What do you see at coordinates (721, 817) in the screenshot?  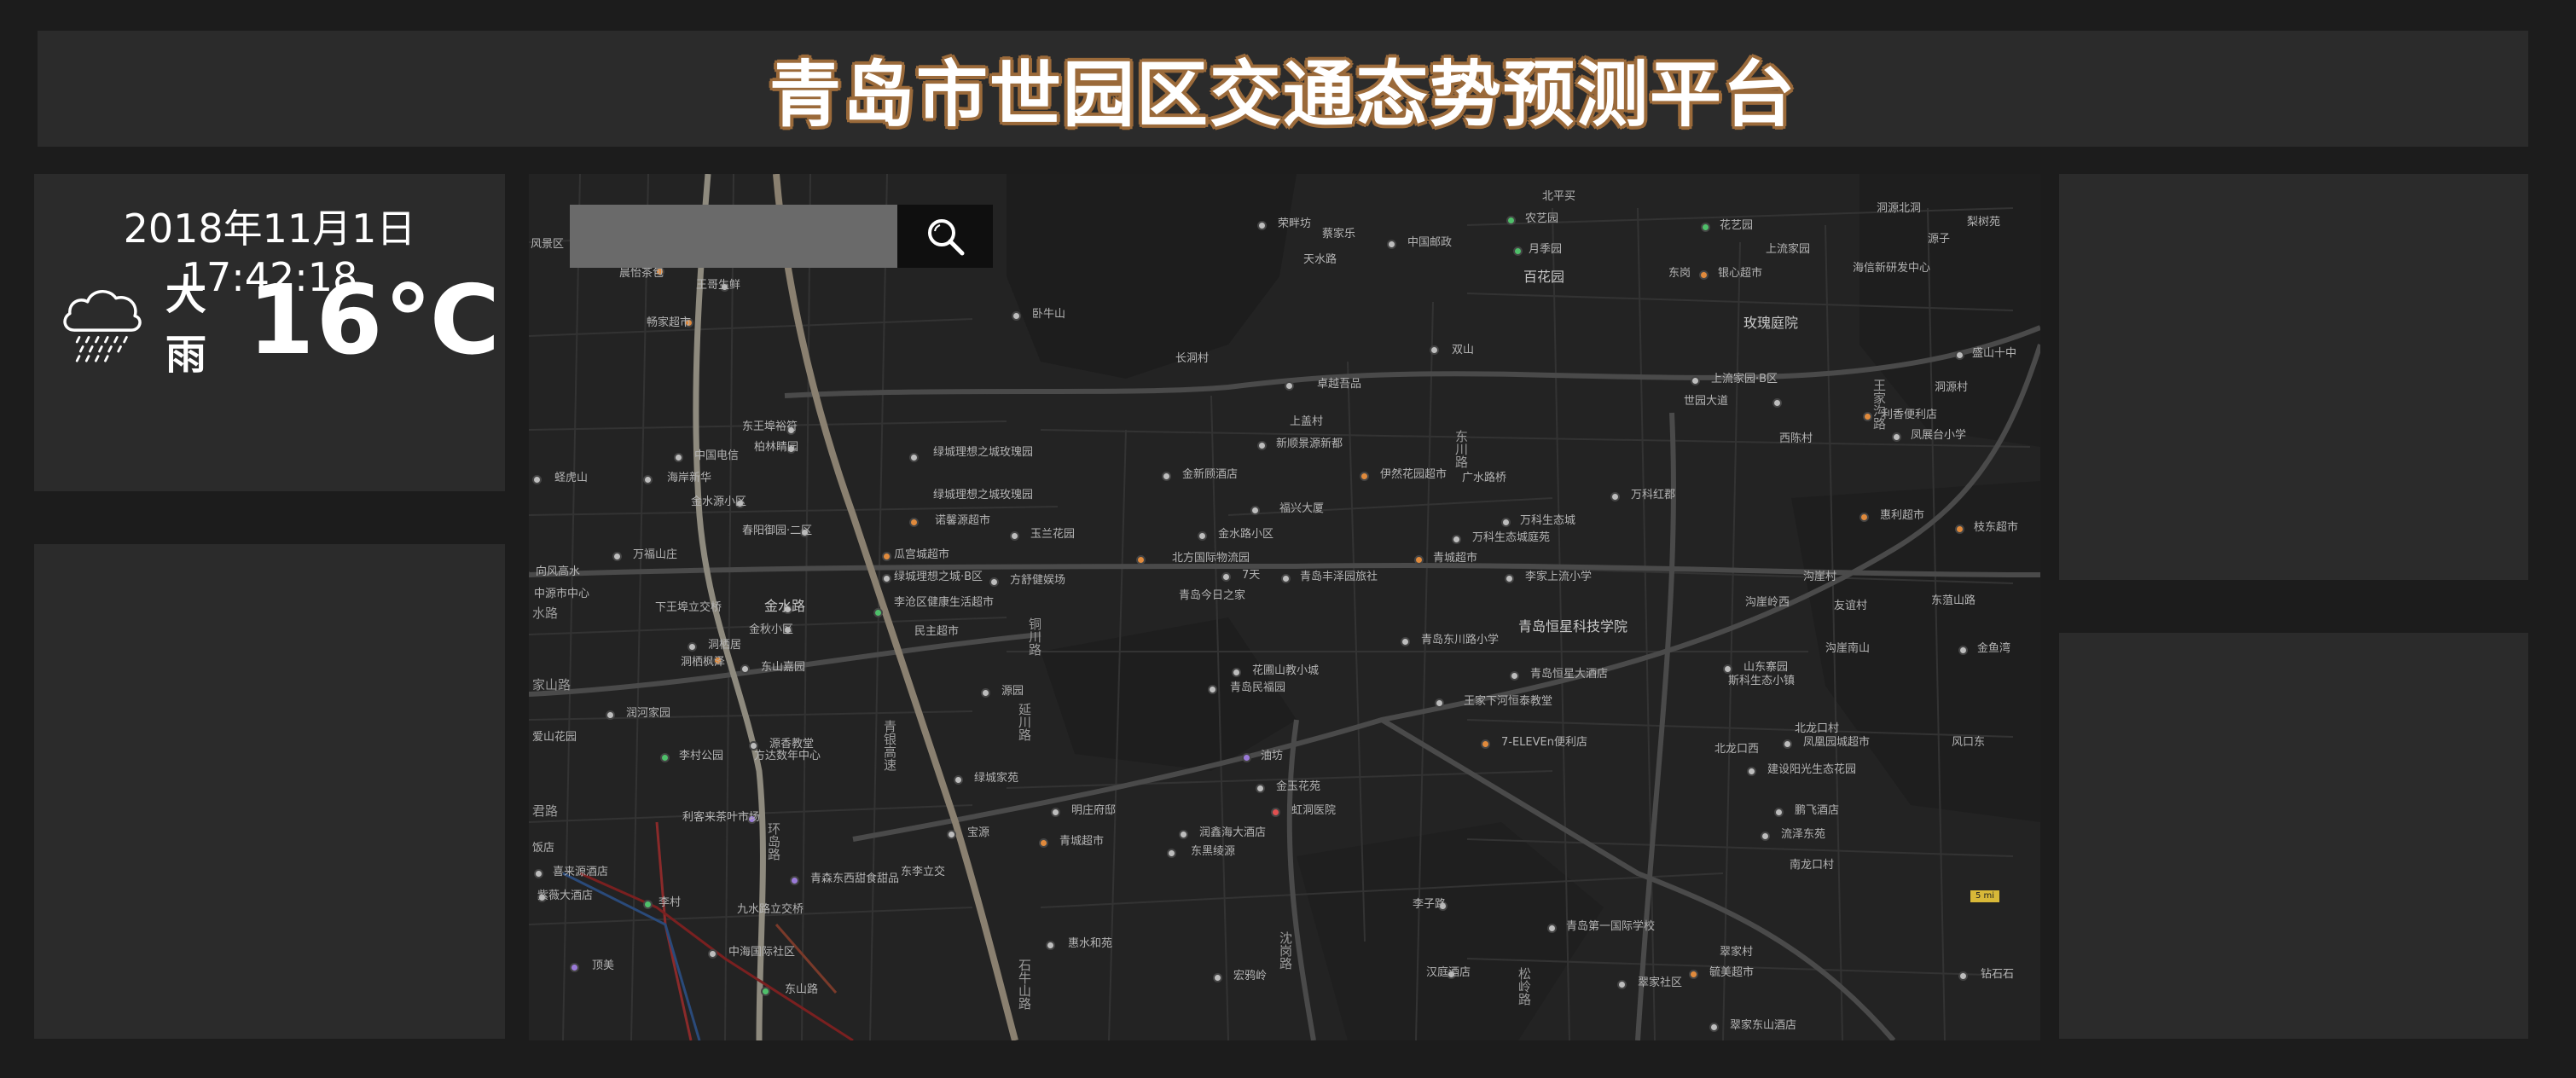 I see `map-place-label: 利客来茶叶市场` at bounding box center [721, 817].